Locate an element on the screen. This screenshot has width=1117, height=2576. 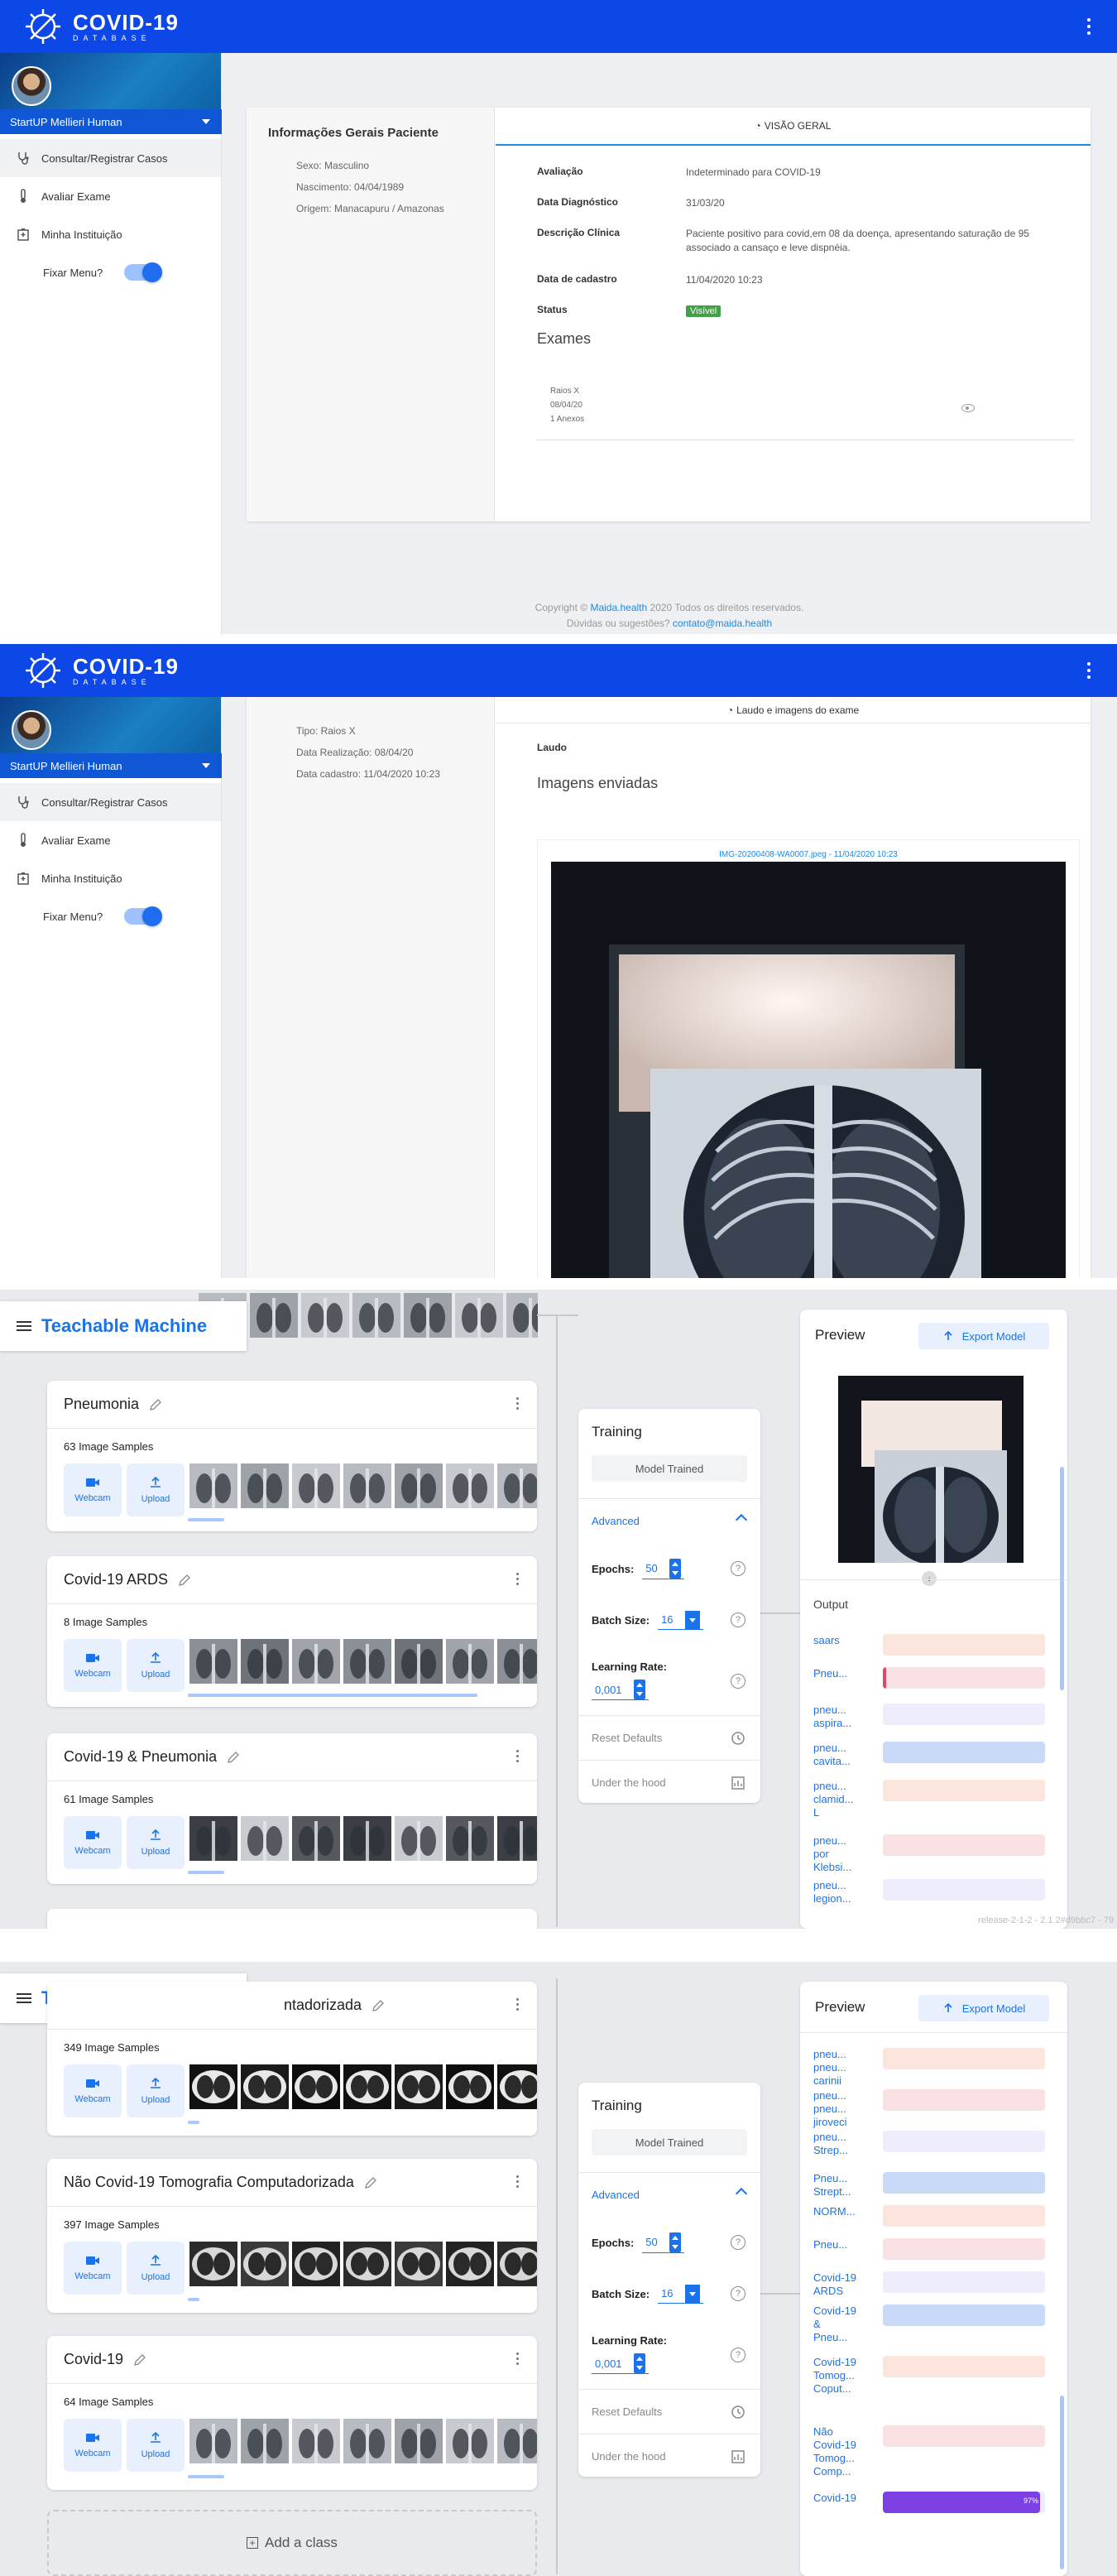
sidebar-item-evaluate: Avaliar Exame is located at coordinates (110, 196).